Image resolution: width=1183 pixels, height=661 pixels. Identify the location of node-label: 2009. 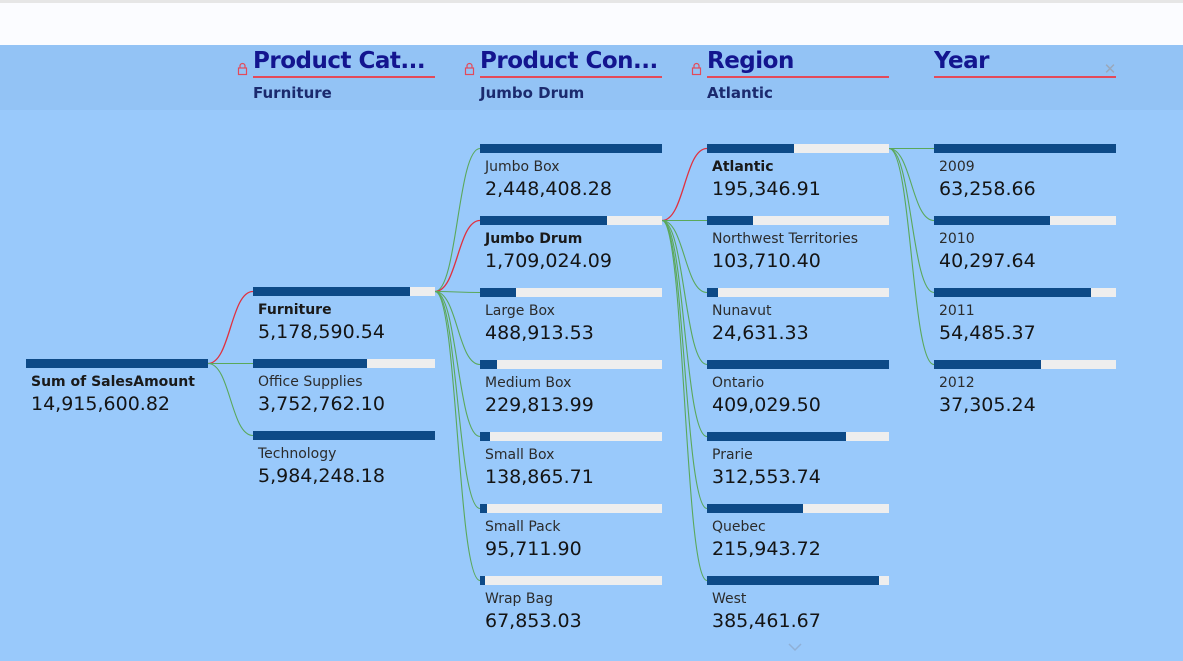
(957, 167).